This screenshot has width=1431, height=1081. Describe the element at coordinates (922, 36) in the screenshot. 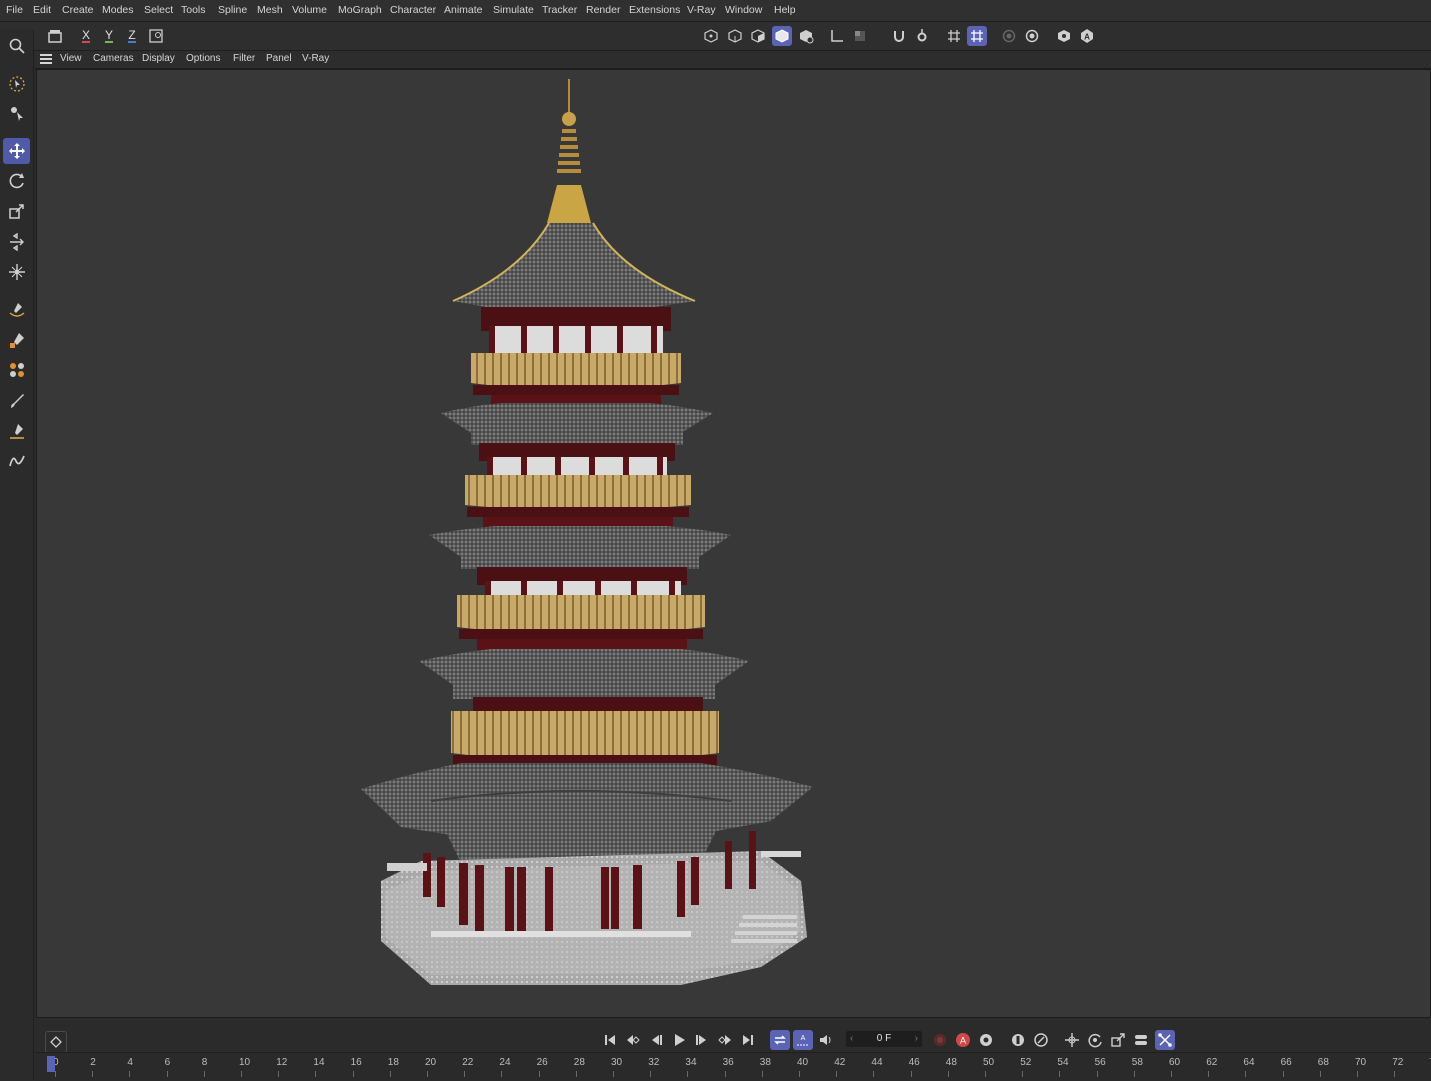

I see `snap-settings-icon` at that location.